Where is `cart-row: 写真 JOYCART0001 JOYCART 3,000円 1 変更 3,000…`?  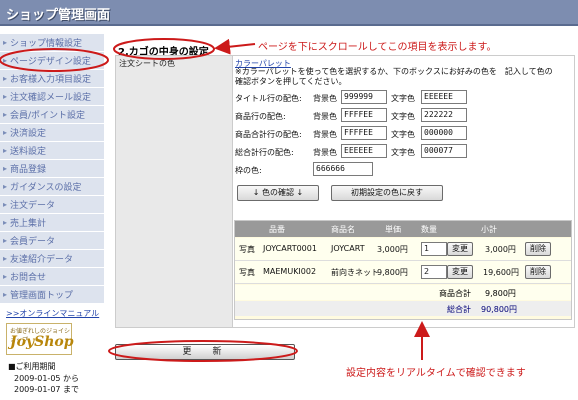
cart-row: 写真 JOYCART0001 JOYCART 3,000円 1 変更 3,000… is located at coordinates (403, 249).